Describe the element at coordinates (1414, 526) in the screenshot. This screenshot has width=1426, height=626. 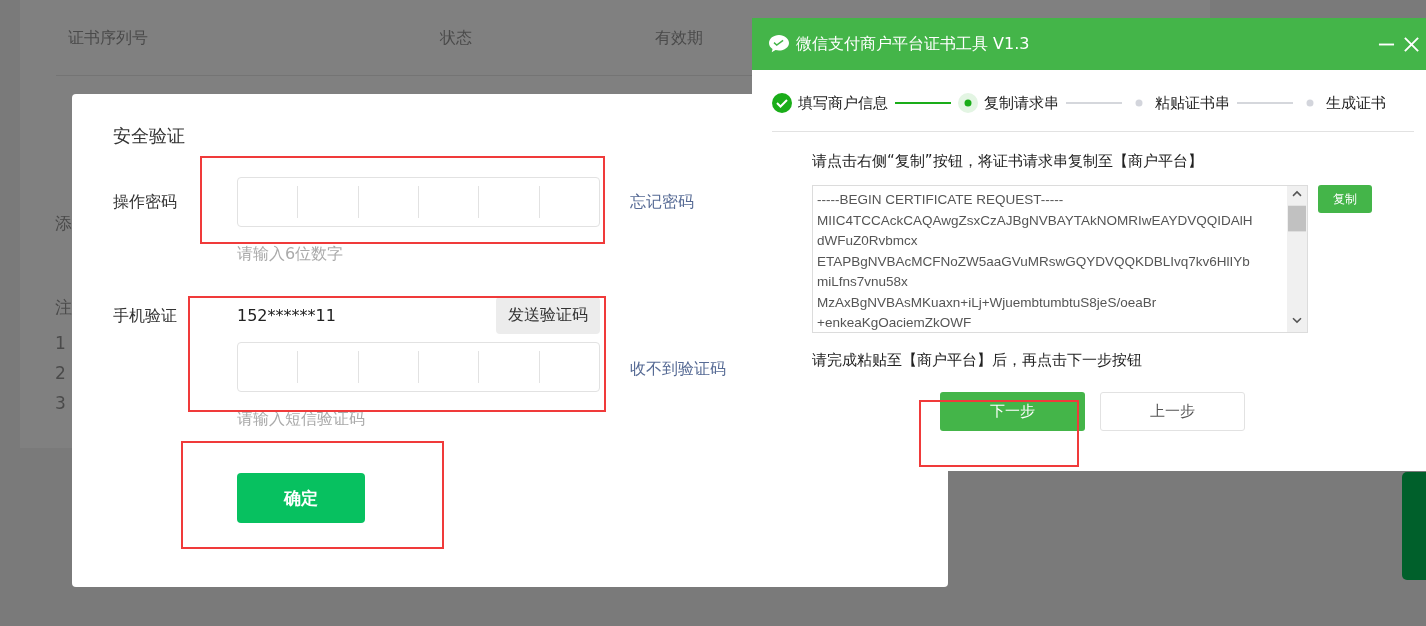
I see `side-tab` at that location.